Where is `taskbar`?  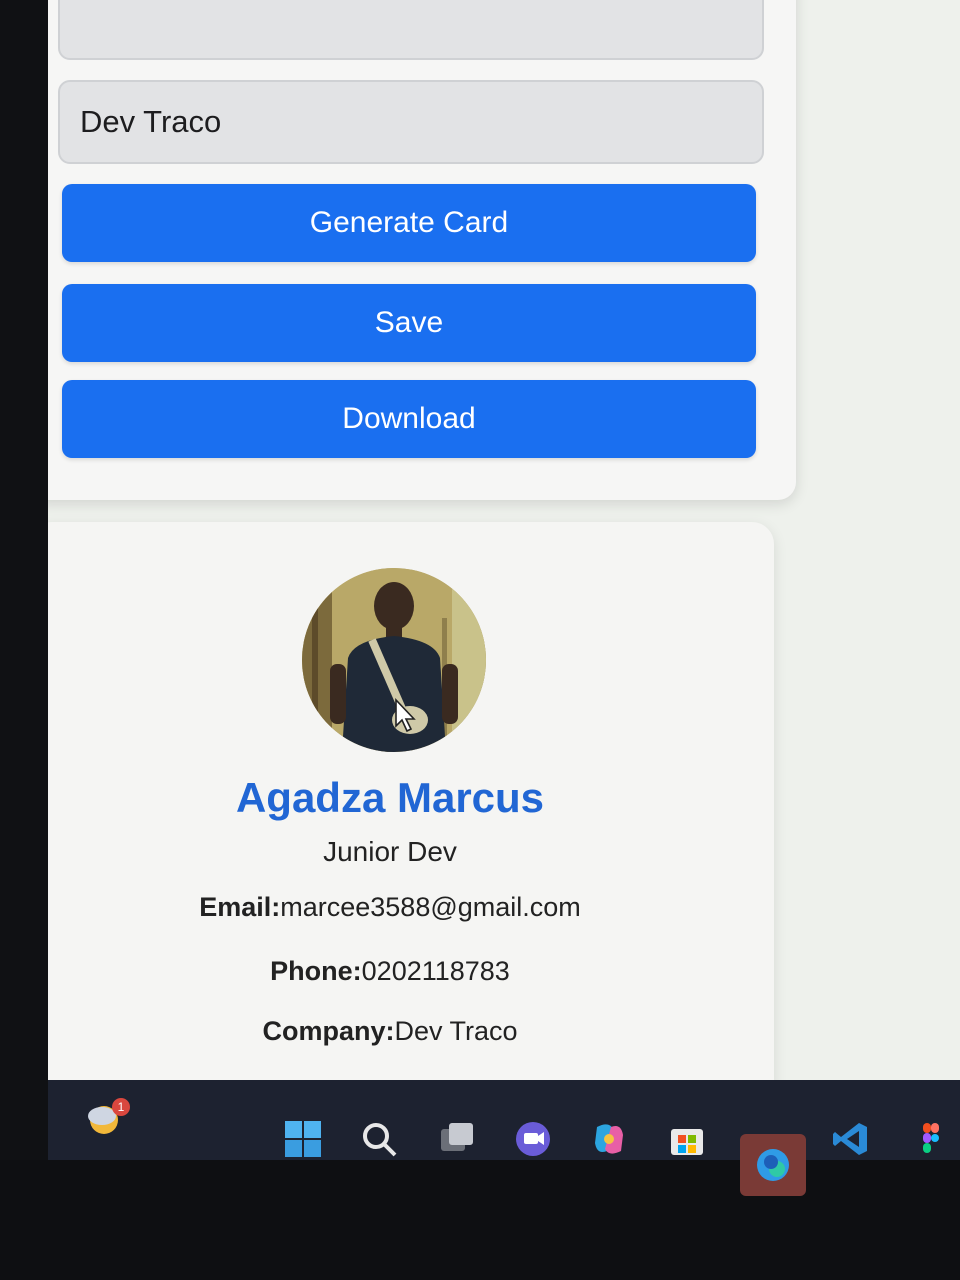 taskbar is located at coordinates (504, 1120).